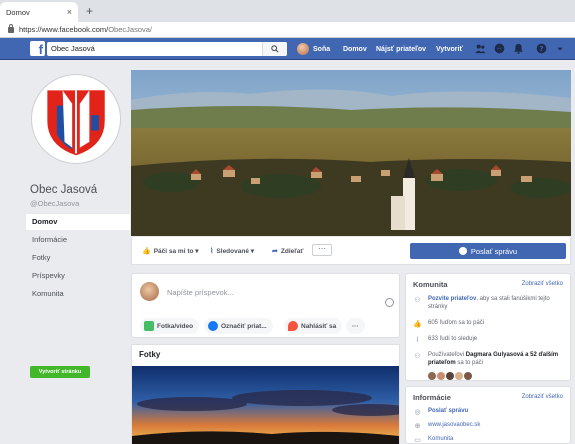  What do you see at coordinates (355, 49) in the screenshot?
I see `nav-home: Domov` at bounding box center [355, 49].